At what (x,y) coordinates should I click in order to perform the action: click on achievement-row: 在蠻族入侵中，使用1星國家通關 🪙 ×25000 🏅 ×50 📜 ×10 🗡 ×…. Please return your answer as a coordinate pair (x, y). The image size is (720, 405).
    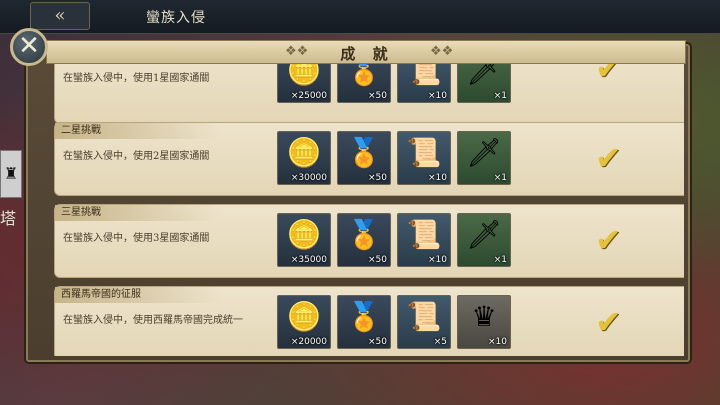
    Looking at the image, I should click on (369, 94).